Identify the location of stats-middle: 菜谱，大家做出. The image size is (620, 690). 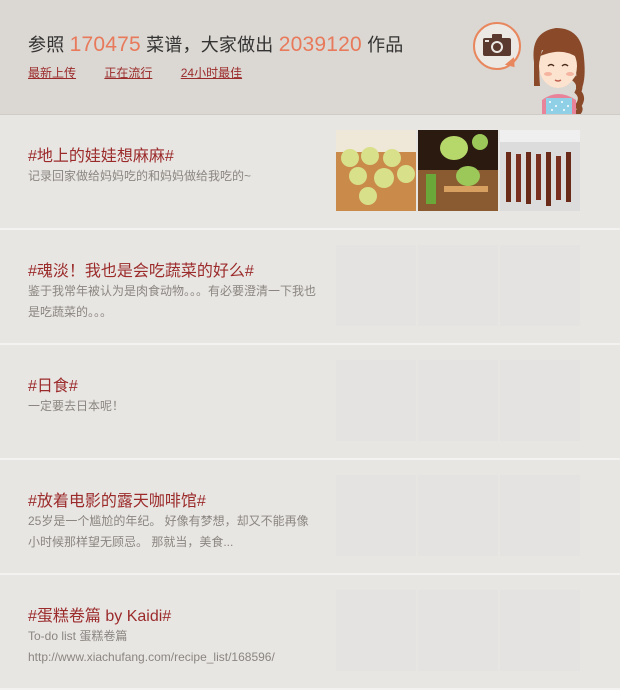
(210, 45).